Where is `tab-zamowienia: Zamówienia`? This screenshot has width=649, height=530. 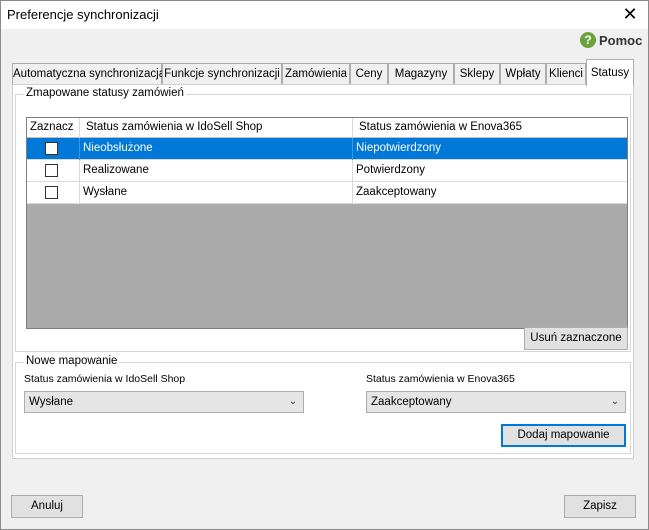
tab-zamowienia: Zamówienia is located at coordinates (316, 74).